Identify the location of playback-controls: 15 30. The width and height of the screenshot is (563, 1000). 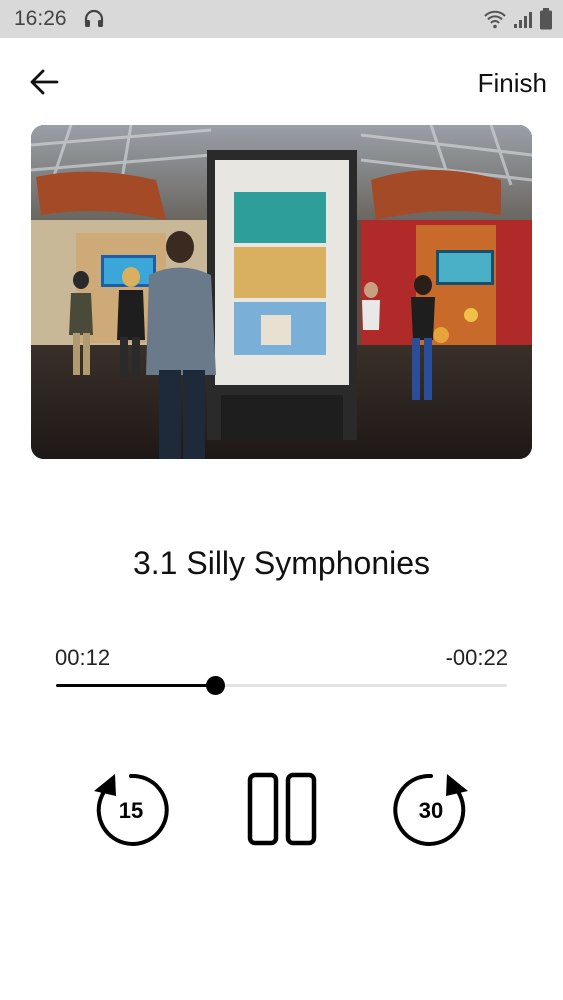
(281, 810).